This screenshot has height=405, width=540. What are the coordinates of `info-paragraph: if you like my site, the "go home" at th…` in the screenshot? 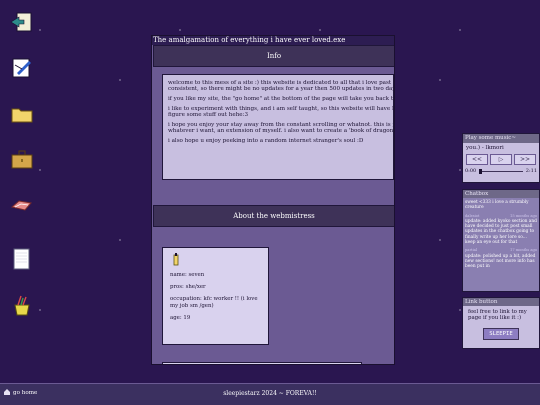 It's located at (281, 99).